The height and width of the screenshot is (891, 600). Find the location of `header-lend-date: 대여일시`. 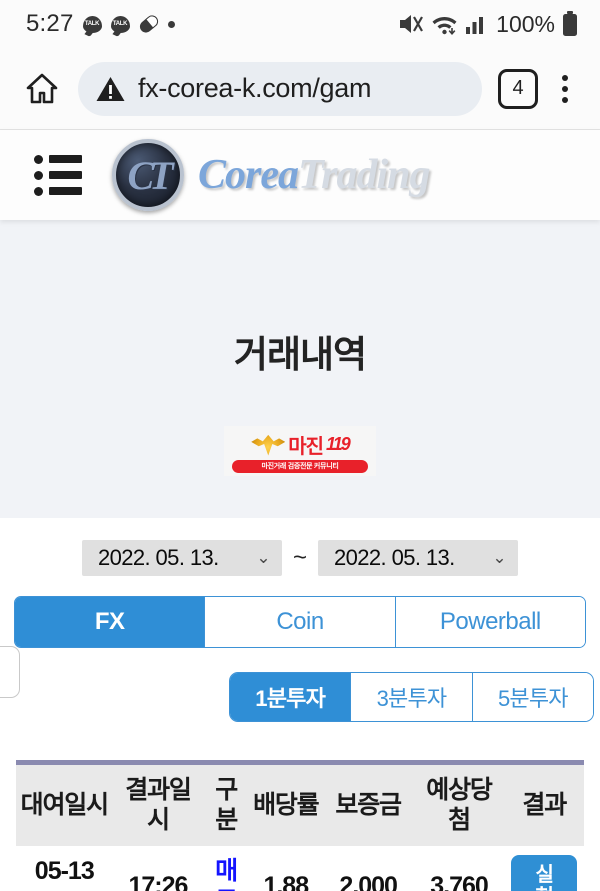

header-lend-date: 대여일시 is located at coordinates (64, 805).